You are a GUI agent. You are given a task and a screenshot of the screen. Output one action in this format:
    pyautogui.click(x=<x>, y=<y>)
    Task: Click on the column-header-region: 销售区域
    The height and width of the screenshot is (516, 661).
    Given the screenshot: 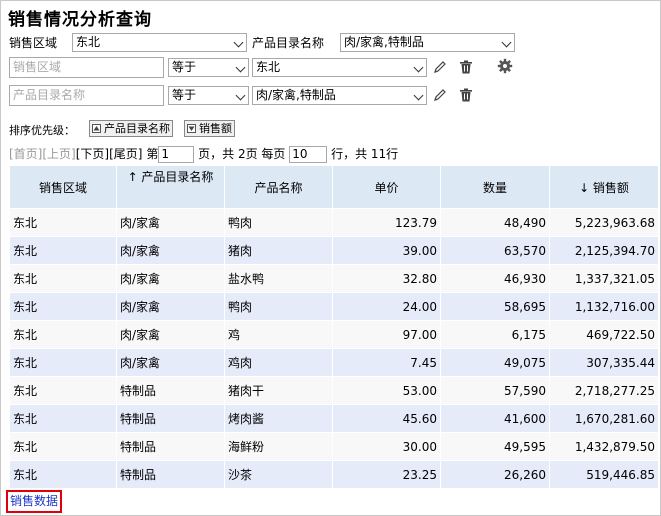 What is the action you would take?
    pyautogui.click(x=63, y=187)
    